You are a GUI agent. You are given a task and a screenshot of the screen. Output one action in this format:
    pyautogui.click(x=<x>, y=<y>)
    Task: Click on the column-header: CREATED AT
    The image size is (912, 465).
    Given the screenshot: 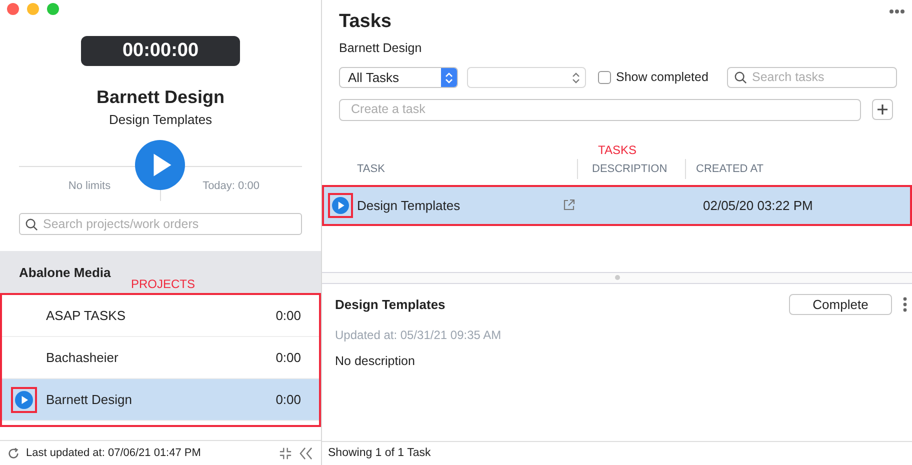 What is the action you would take?
    pyautogui.click(x=729, y=169)
    